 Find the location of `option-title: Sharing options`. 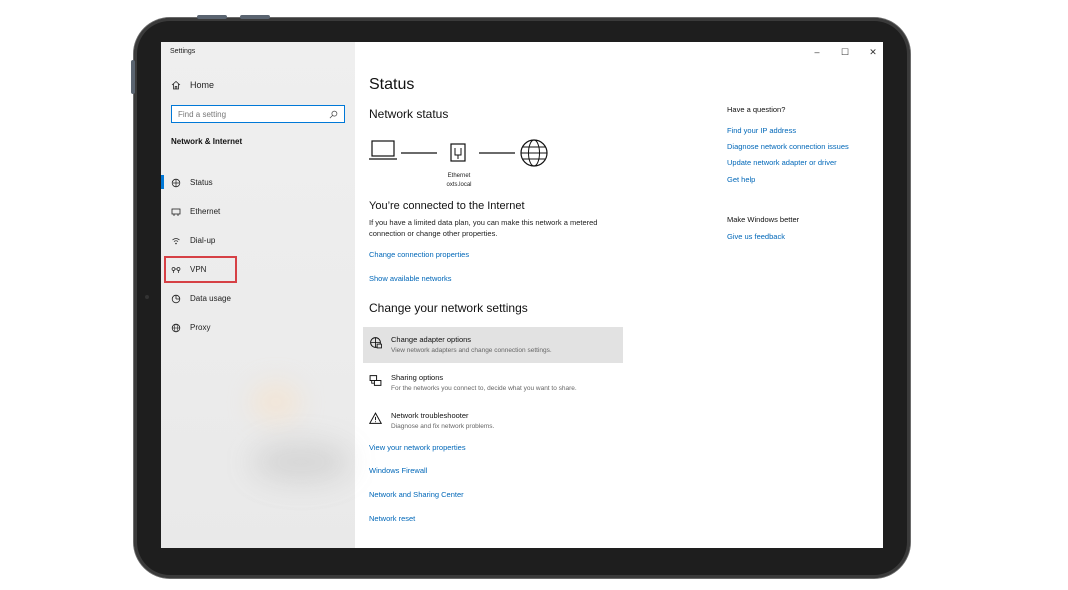

option-title: Sharing options is located at coordinates (417, 377).